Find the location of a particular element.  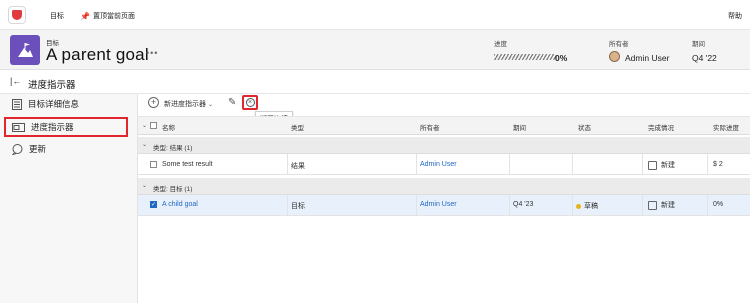

row-status: 草稿 is located at coordinates (587, 206).